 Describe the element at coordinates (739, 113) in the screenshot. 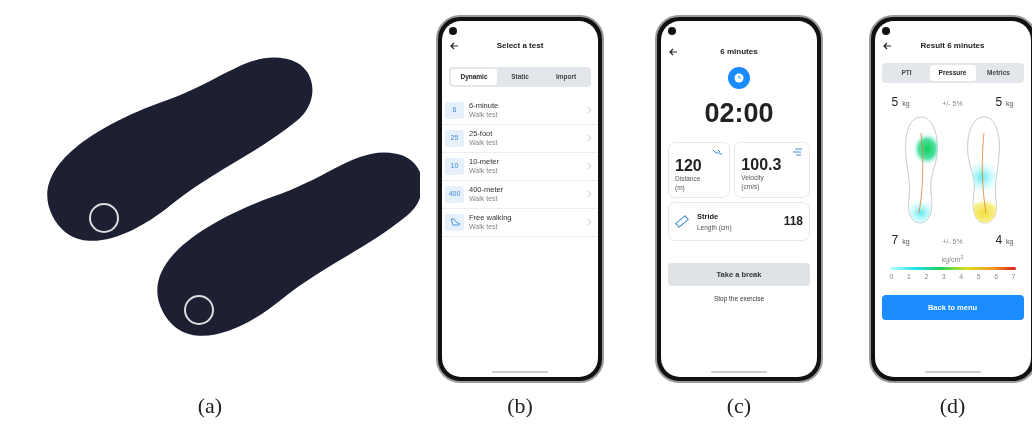

I see `timer: 02:00` at that location.